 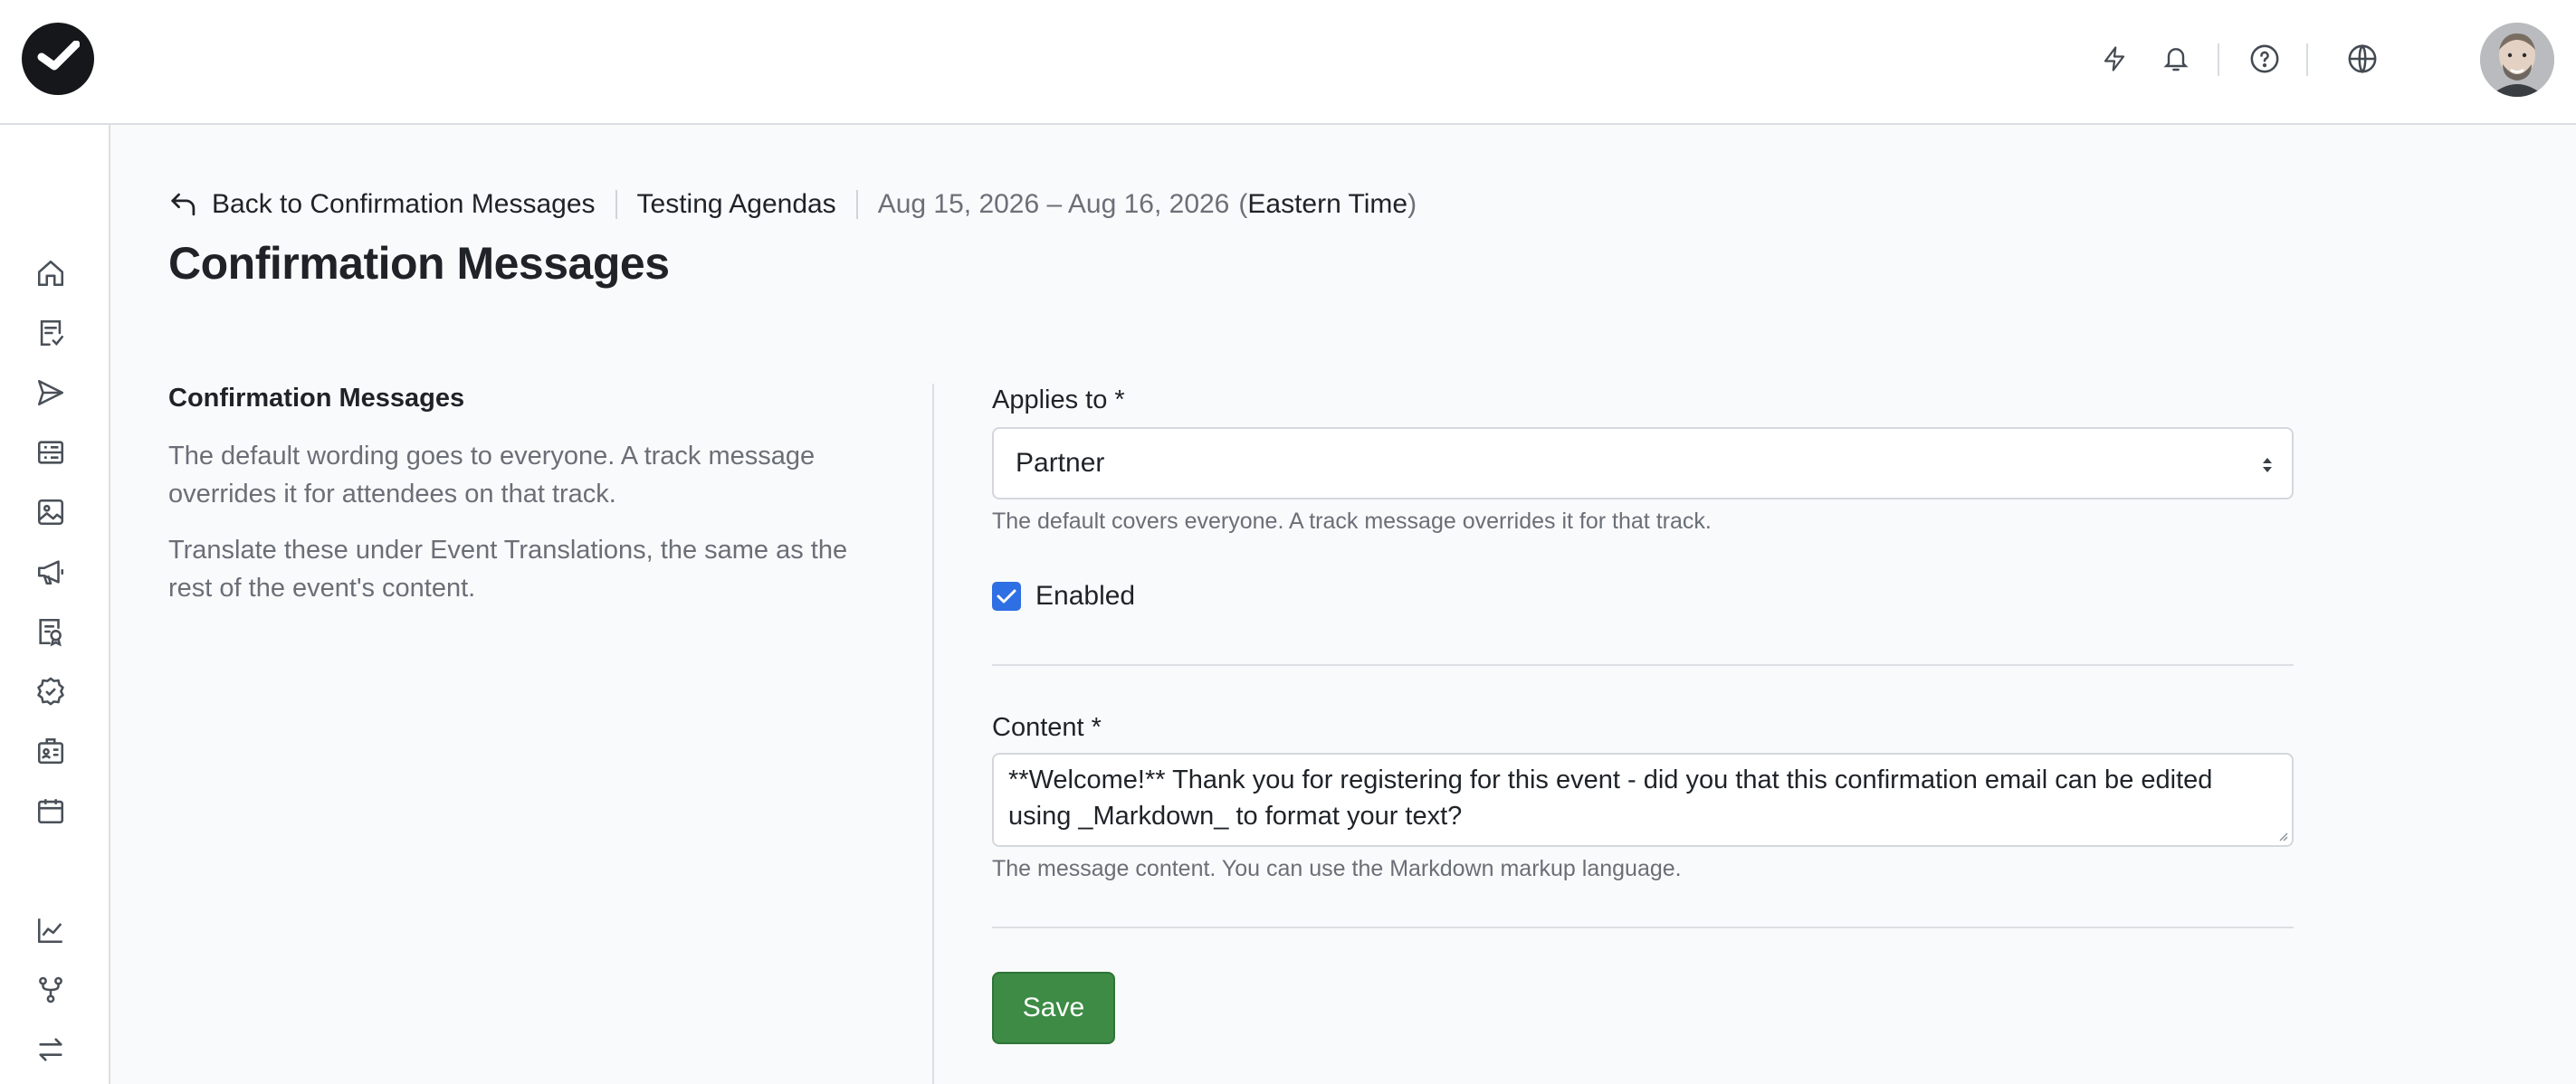 What do you see at coordinates (51, 751) in the screenshot?
I see `id-card-icon` at bounding box center [51, 751].